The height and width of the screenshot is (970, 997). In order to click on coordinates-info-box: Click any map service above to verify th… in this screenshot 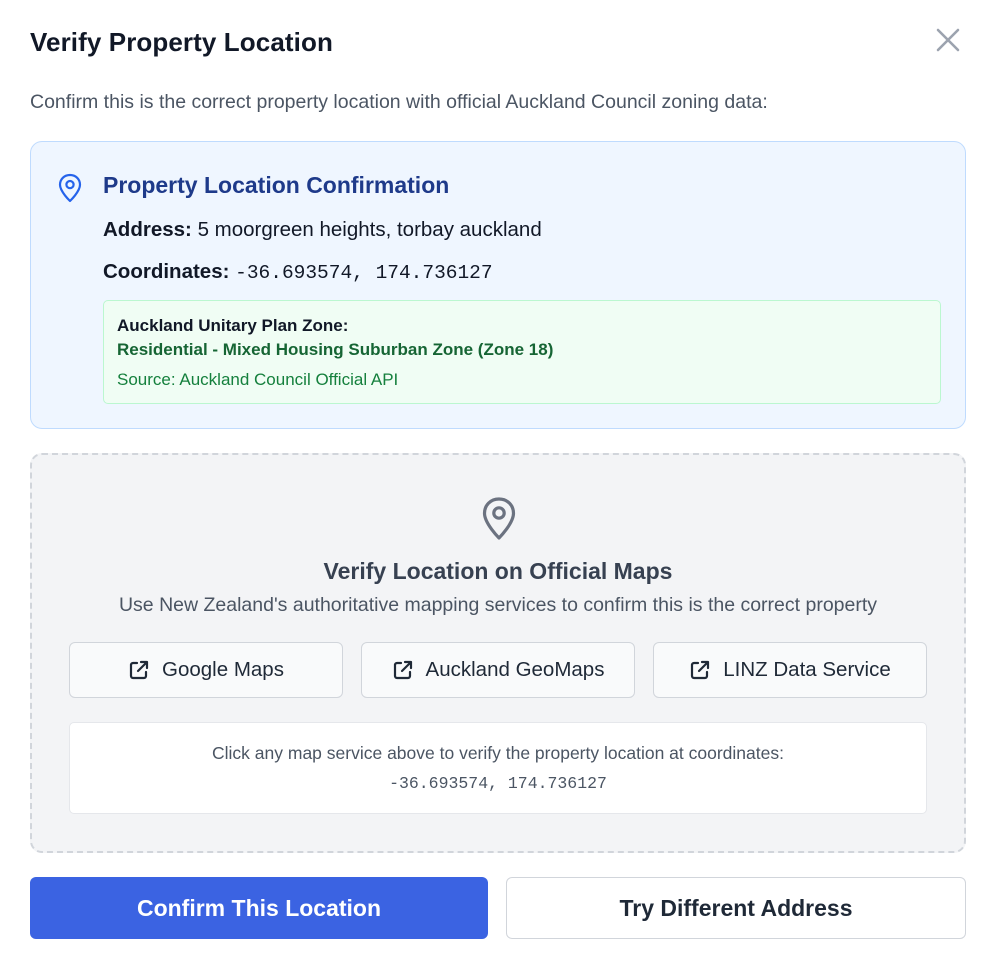, I will do `click(498, 768)`.